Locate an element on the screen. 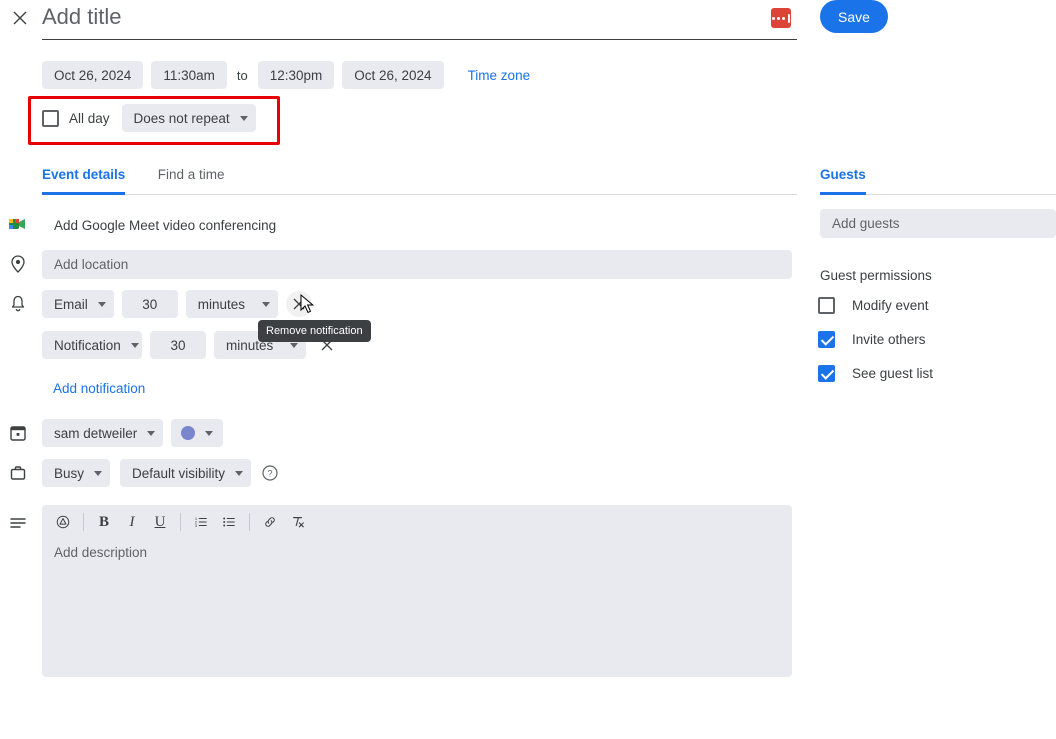  calendar-owner-select: sam detweiler is located at coordinates (103, 433).